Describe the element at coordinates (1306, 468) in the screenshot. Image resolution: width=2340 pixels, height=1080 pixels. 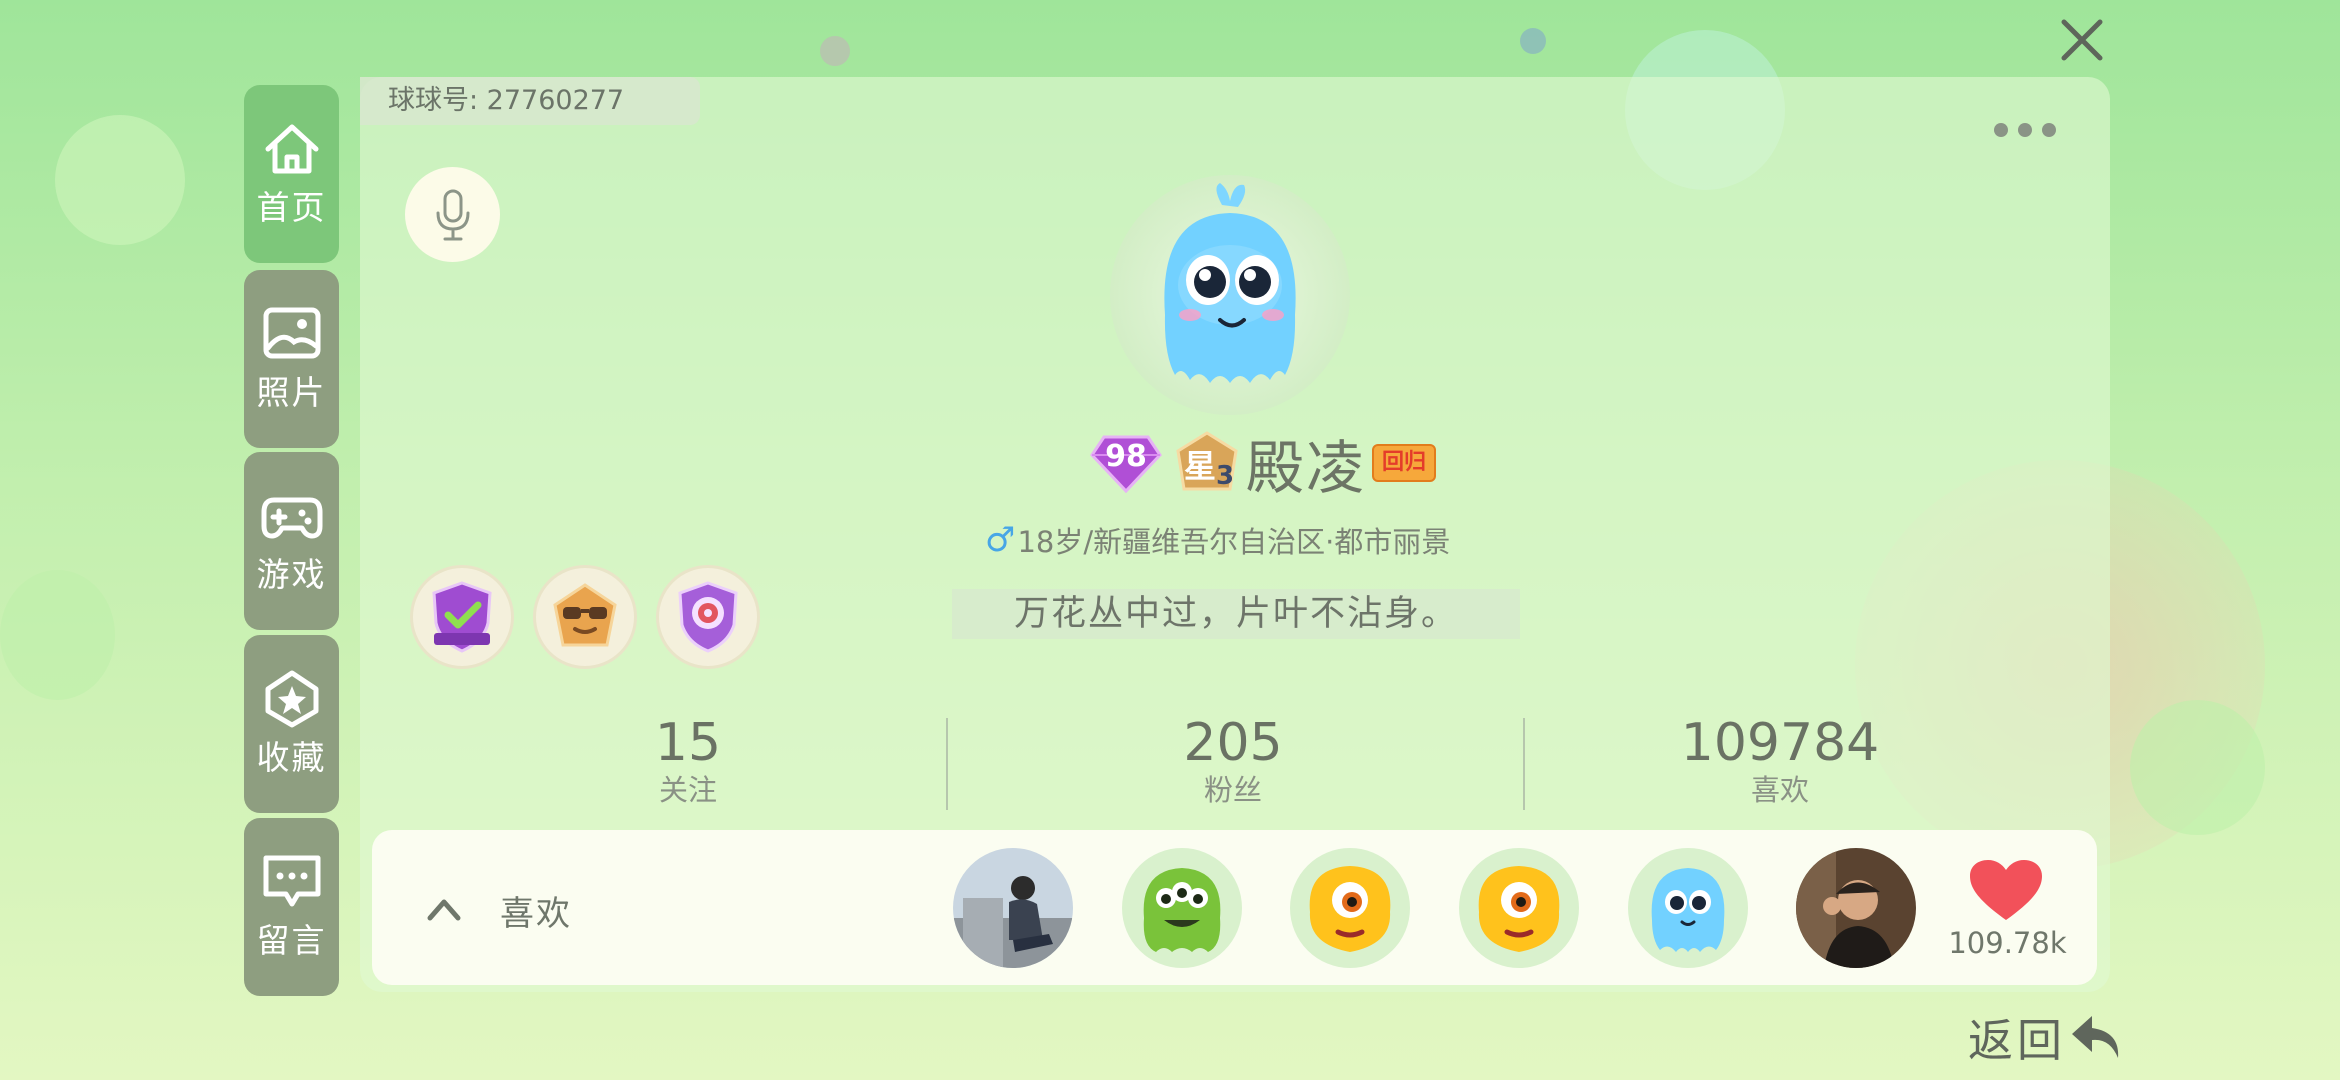
I see `username: 殿凌` at that location.